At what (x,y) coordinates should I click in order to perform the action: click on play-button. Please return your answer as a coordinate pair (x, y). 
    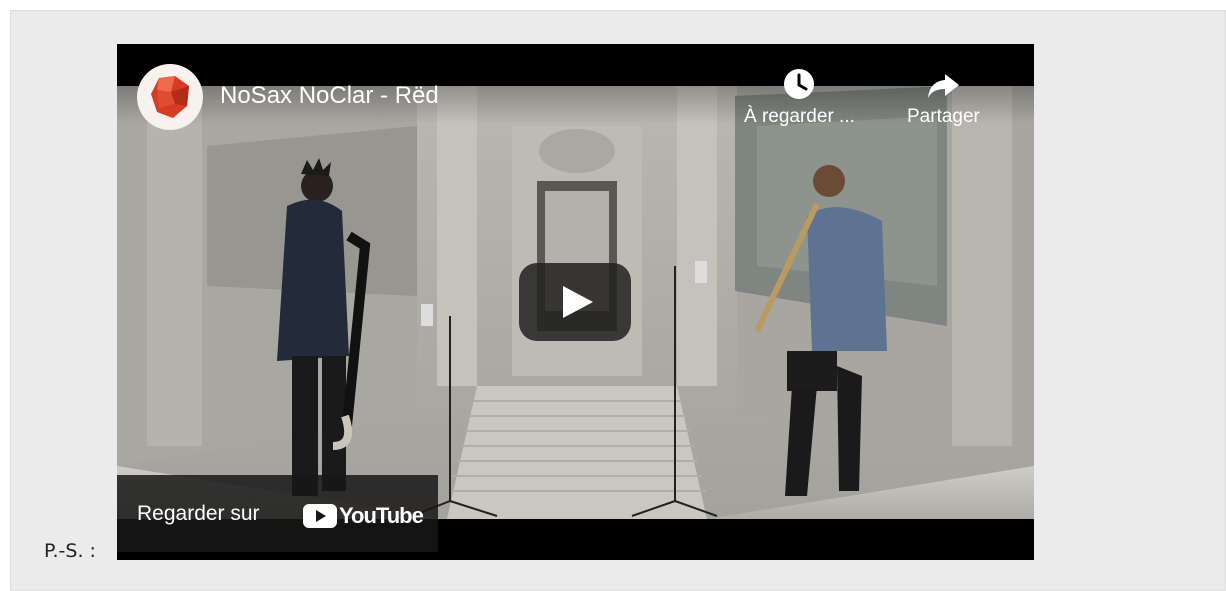
    Looking at the image, I should click on (575, 302).